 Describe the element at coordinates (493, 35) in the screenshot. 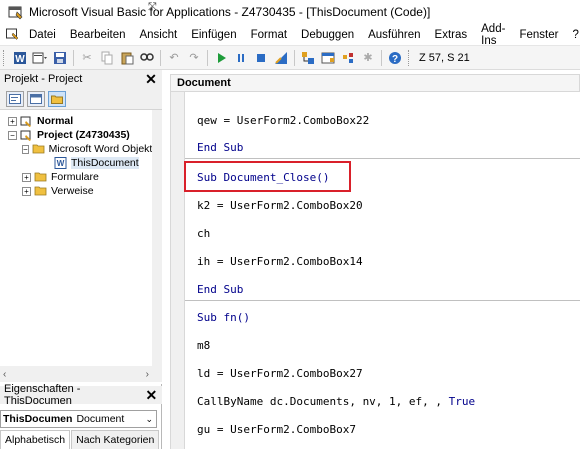

I see `menu-add-ins: Add-Ins` at that location.